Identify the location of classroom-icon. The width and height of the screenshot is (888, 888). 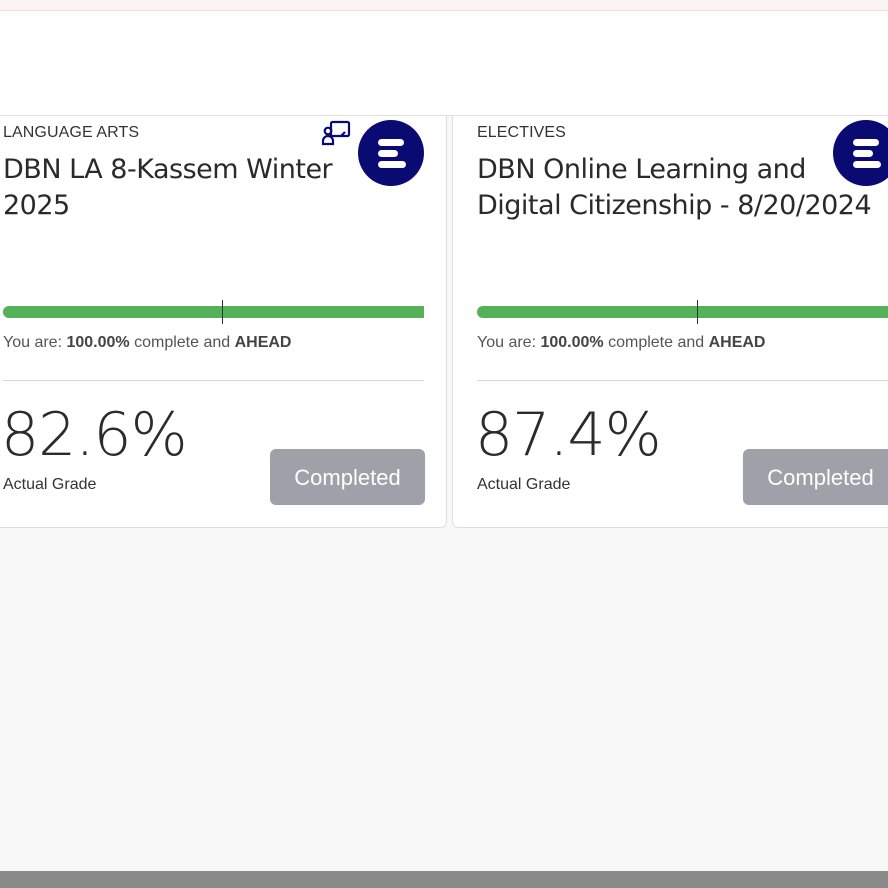
(336, 133).